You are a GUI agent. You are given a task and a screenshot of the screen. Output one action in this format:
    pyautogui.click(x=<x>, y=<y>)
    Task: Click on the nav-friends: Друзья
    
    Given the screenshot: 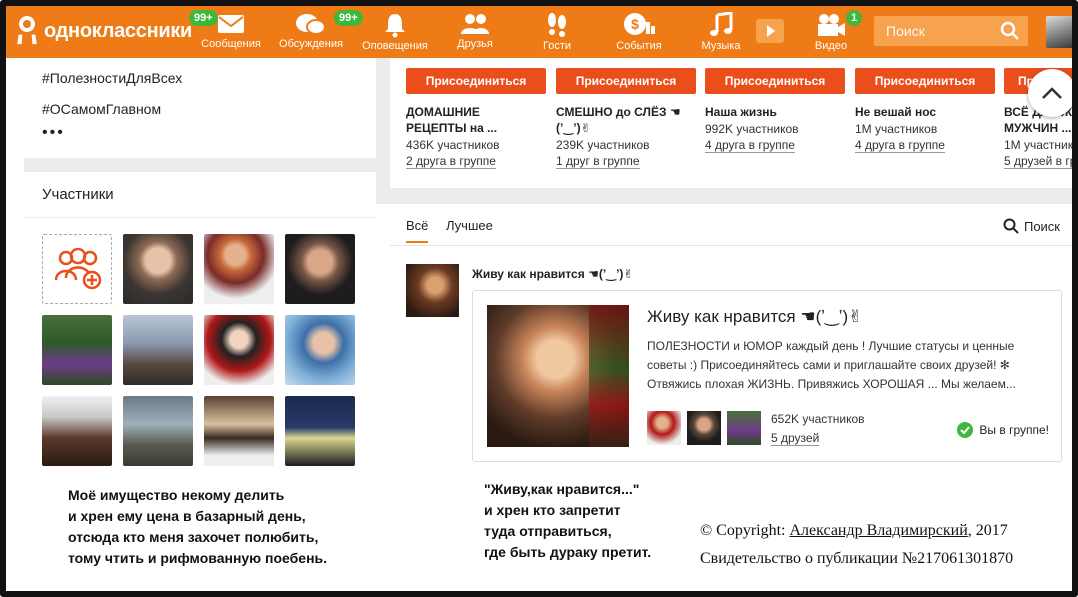 What is the action you would take?
    pyautogui.click(x=475, y=31)
    